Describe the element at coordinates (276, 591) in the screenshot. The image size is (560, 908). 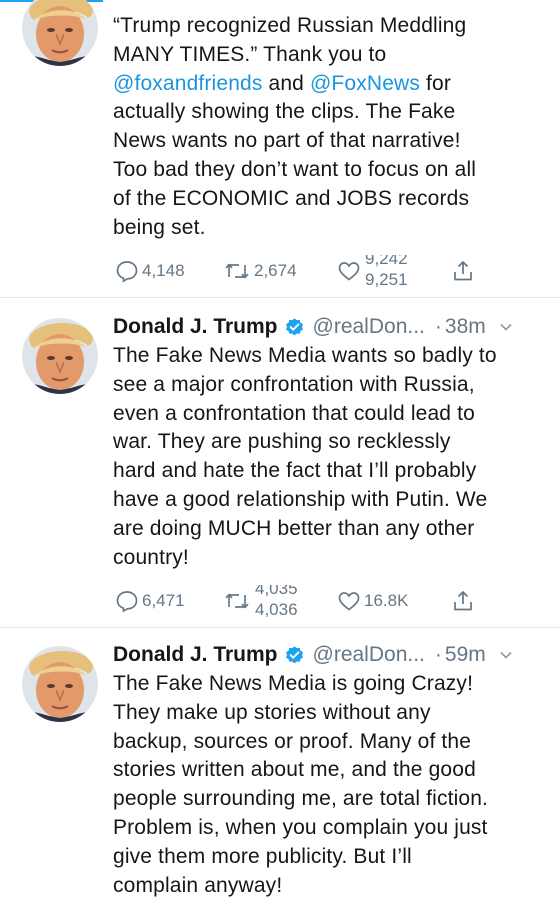
I see `retweet-count-current: 4,035` at that location.